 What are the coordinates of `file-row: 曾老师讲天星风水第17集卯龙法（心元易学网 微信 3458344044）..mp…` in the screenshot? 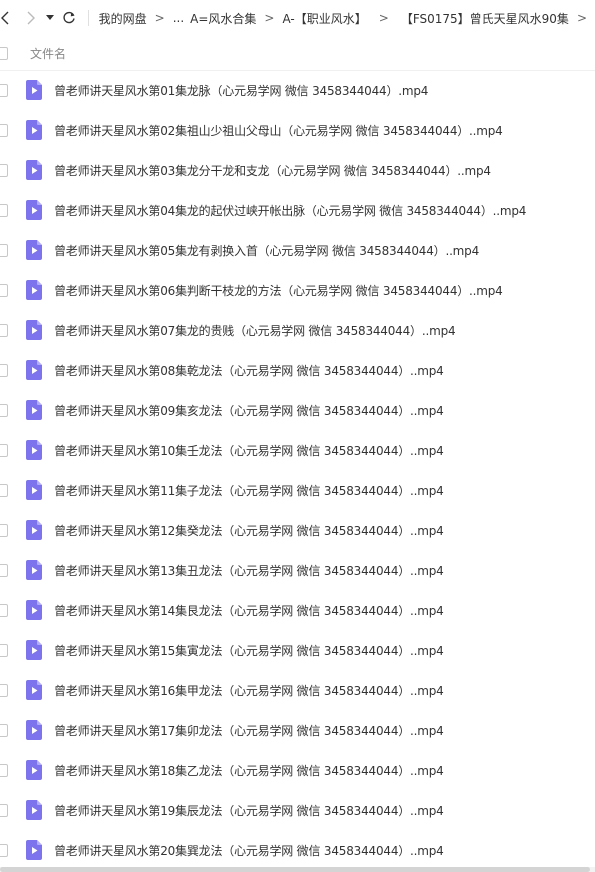 It's located at (297, 730).